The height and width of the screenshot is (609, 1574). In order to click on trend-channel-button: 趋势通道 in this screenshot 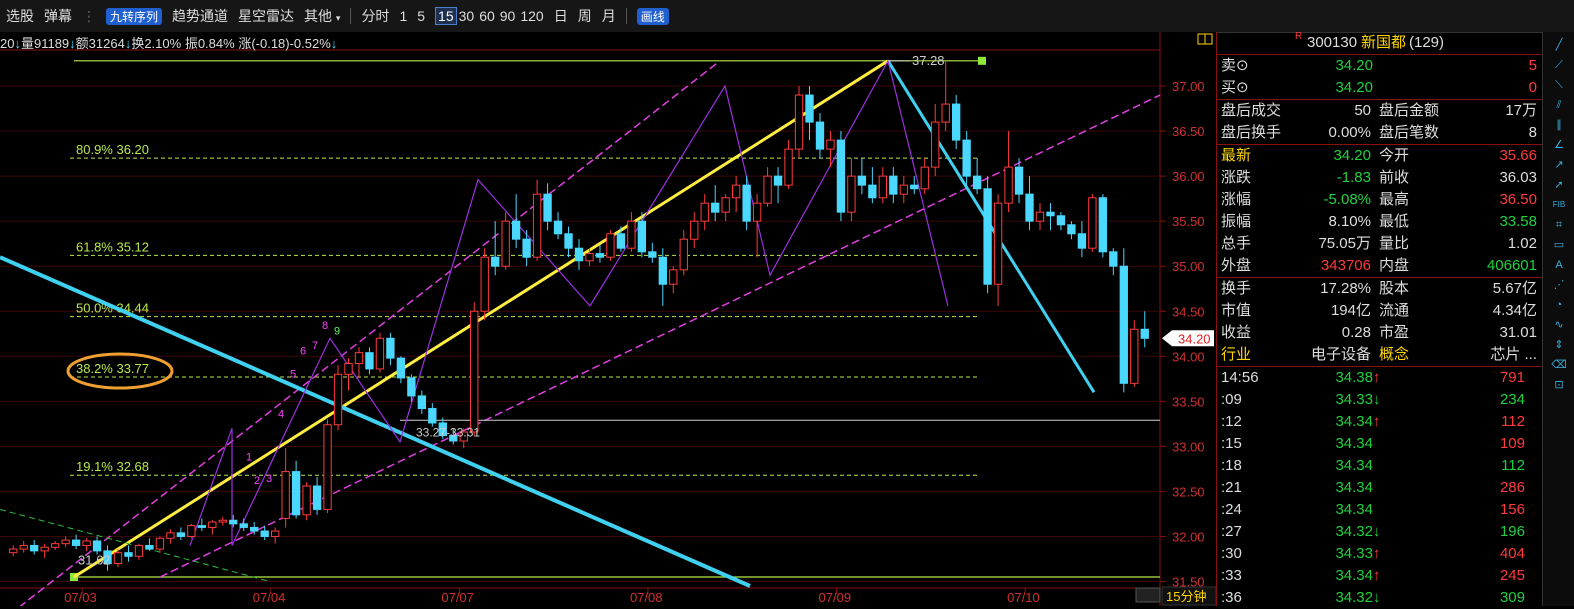, I will do `click(200, 16)`.